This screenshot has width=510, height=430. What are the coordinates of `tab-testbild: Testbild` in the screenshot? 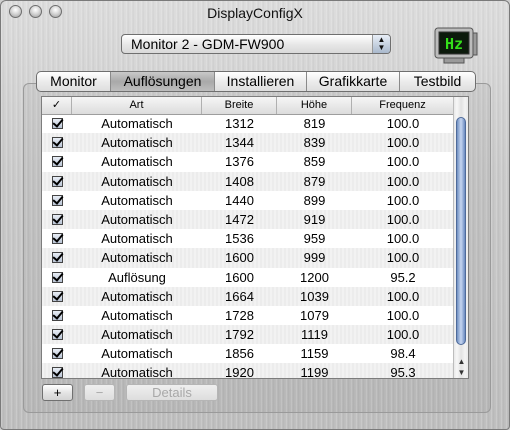 It's located at (437, 81).